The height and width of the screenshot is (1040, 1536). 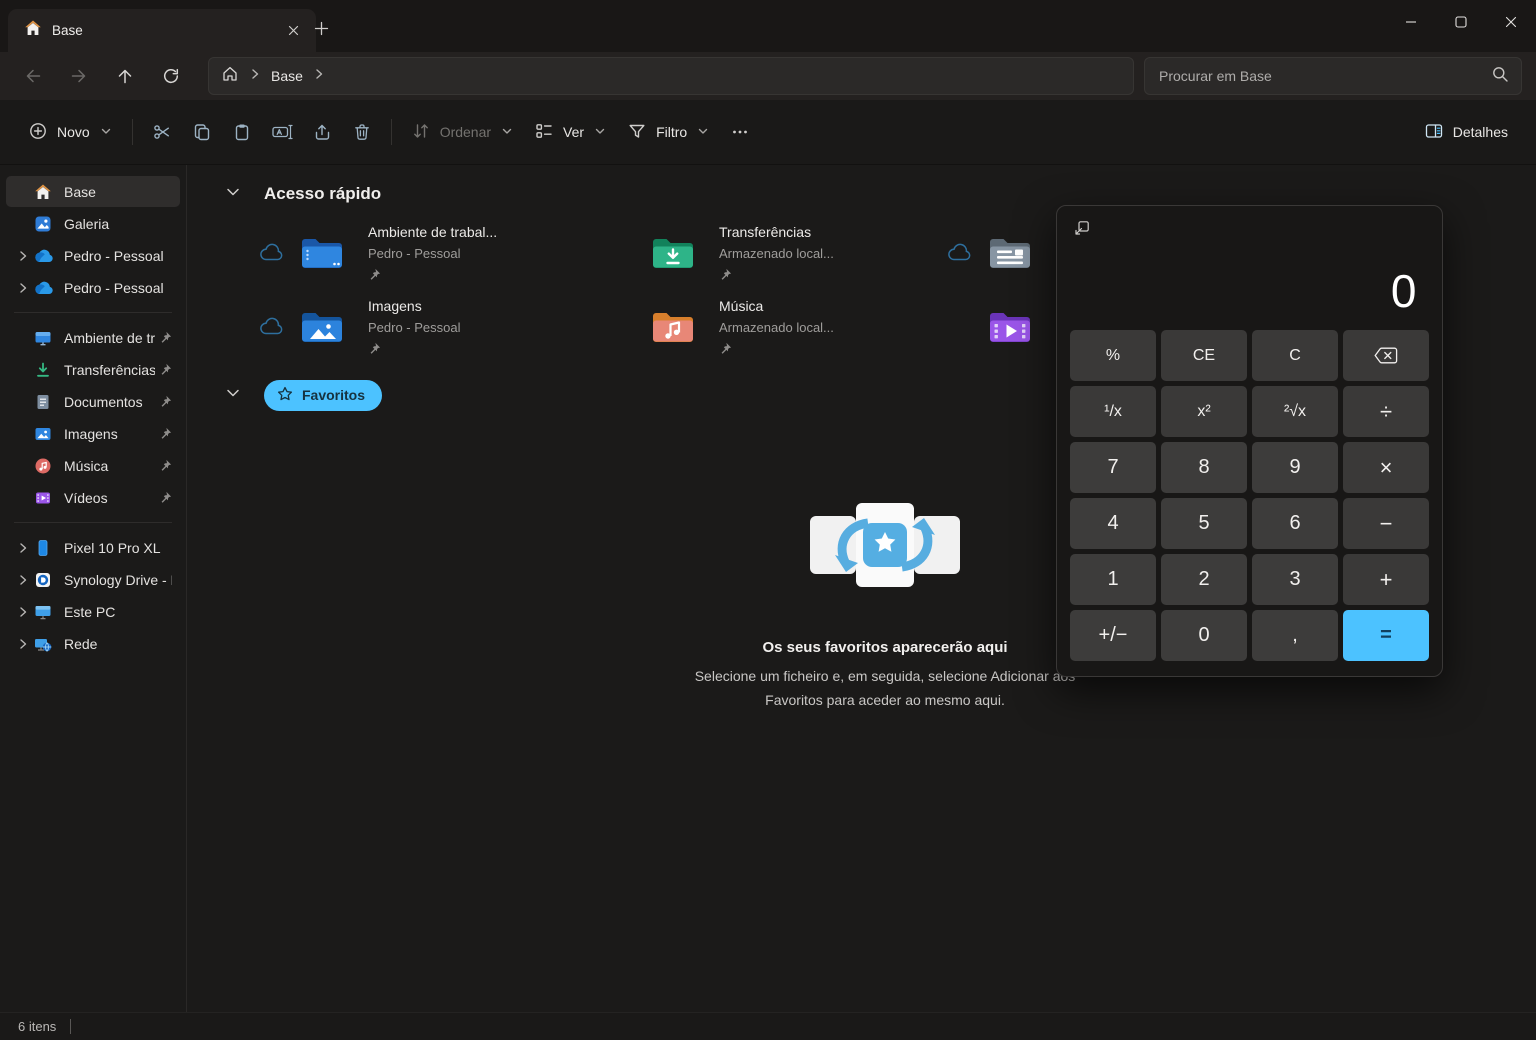 What do you see at coordinates (125, 76) in the screenshot?
I see `up-button` at bounding box center [125, 76].